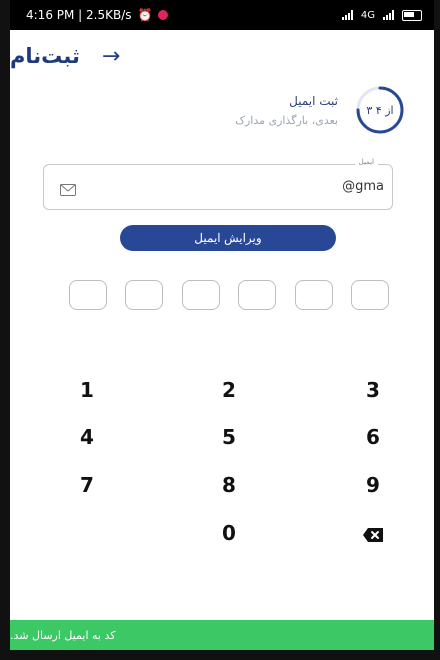 This screenshot has width=440, height=660. I want to click on key-0: 0, so click(229, 533).